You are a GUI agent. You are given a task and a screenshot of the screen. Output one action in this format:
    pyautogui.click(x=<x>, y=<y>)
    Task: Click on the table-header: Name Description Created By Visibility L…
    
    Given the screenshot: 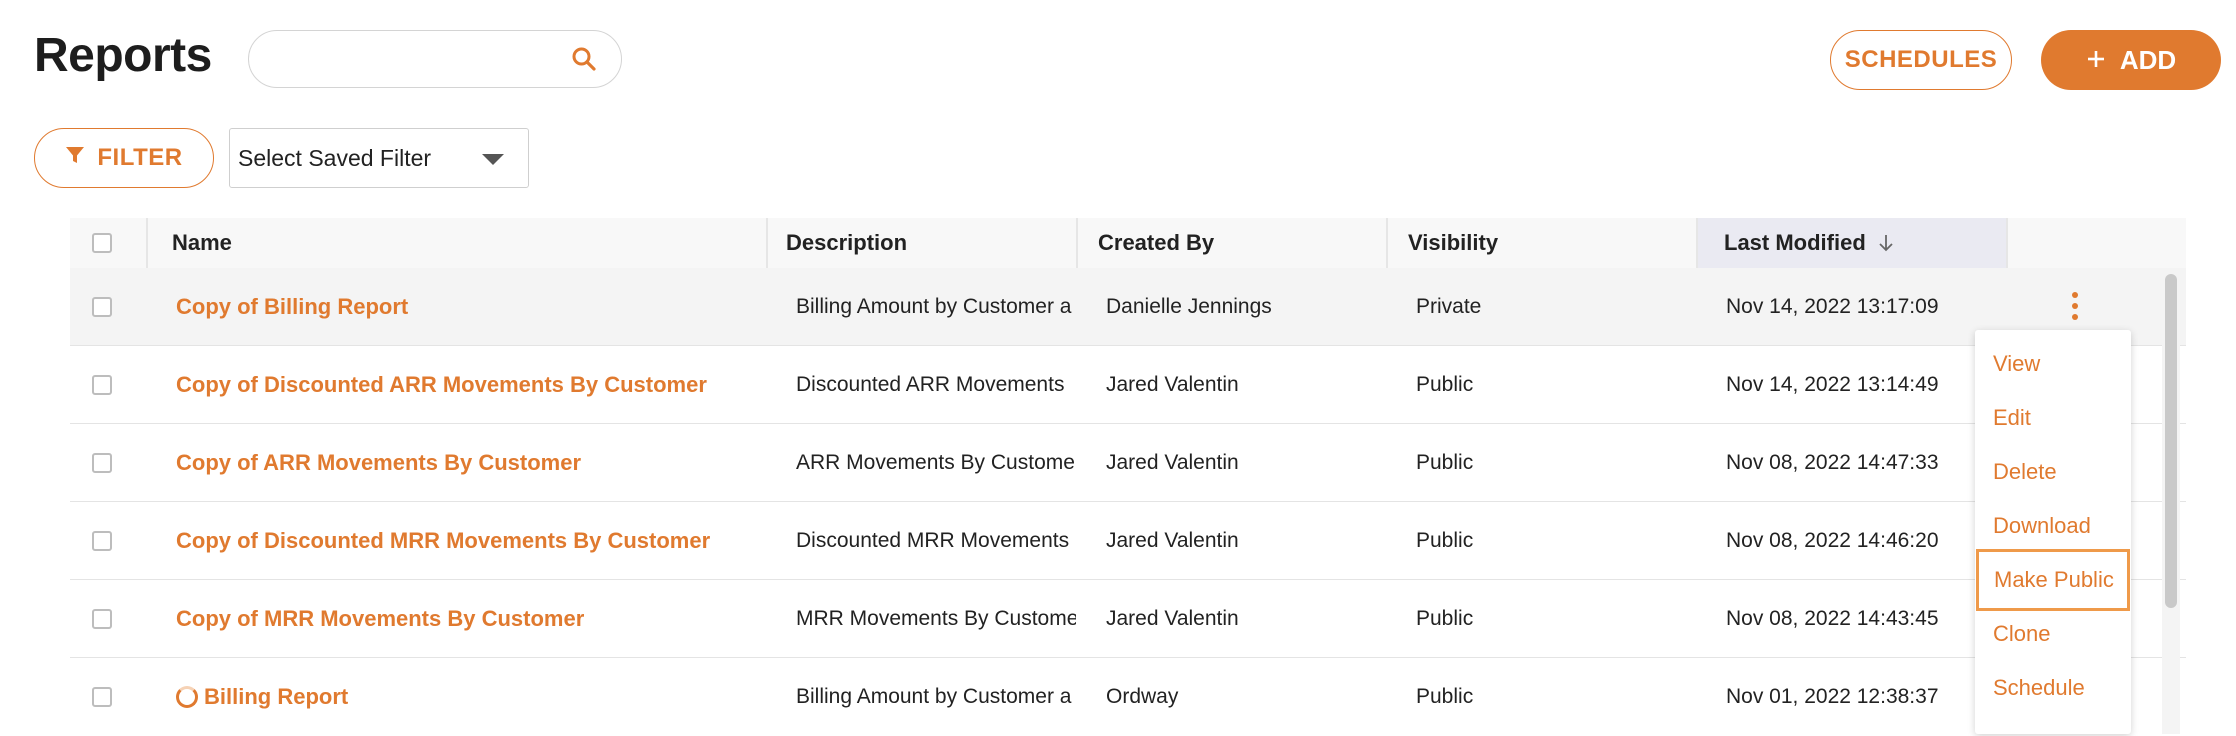 What is the action you would take?
    pyautogui.click(x=1128, y=243)
    